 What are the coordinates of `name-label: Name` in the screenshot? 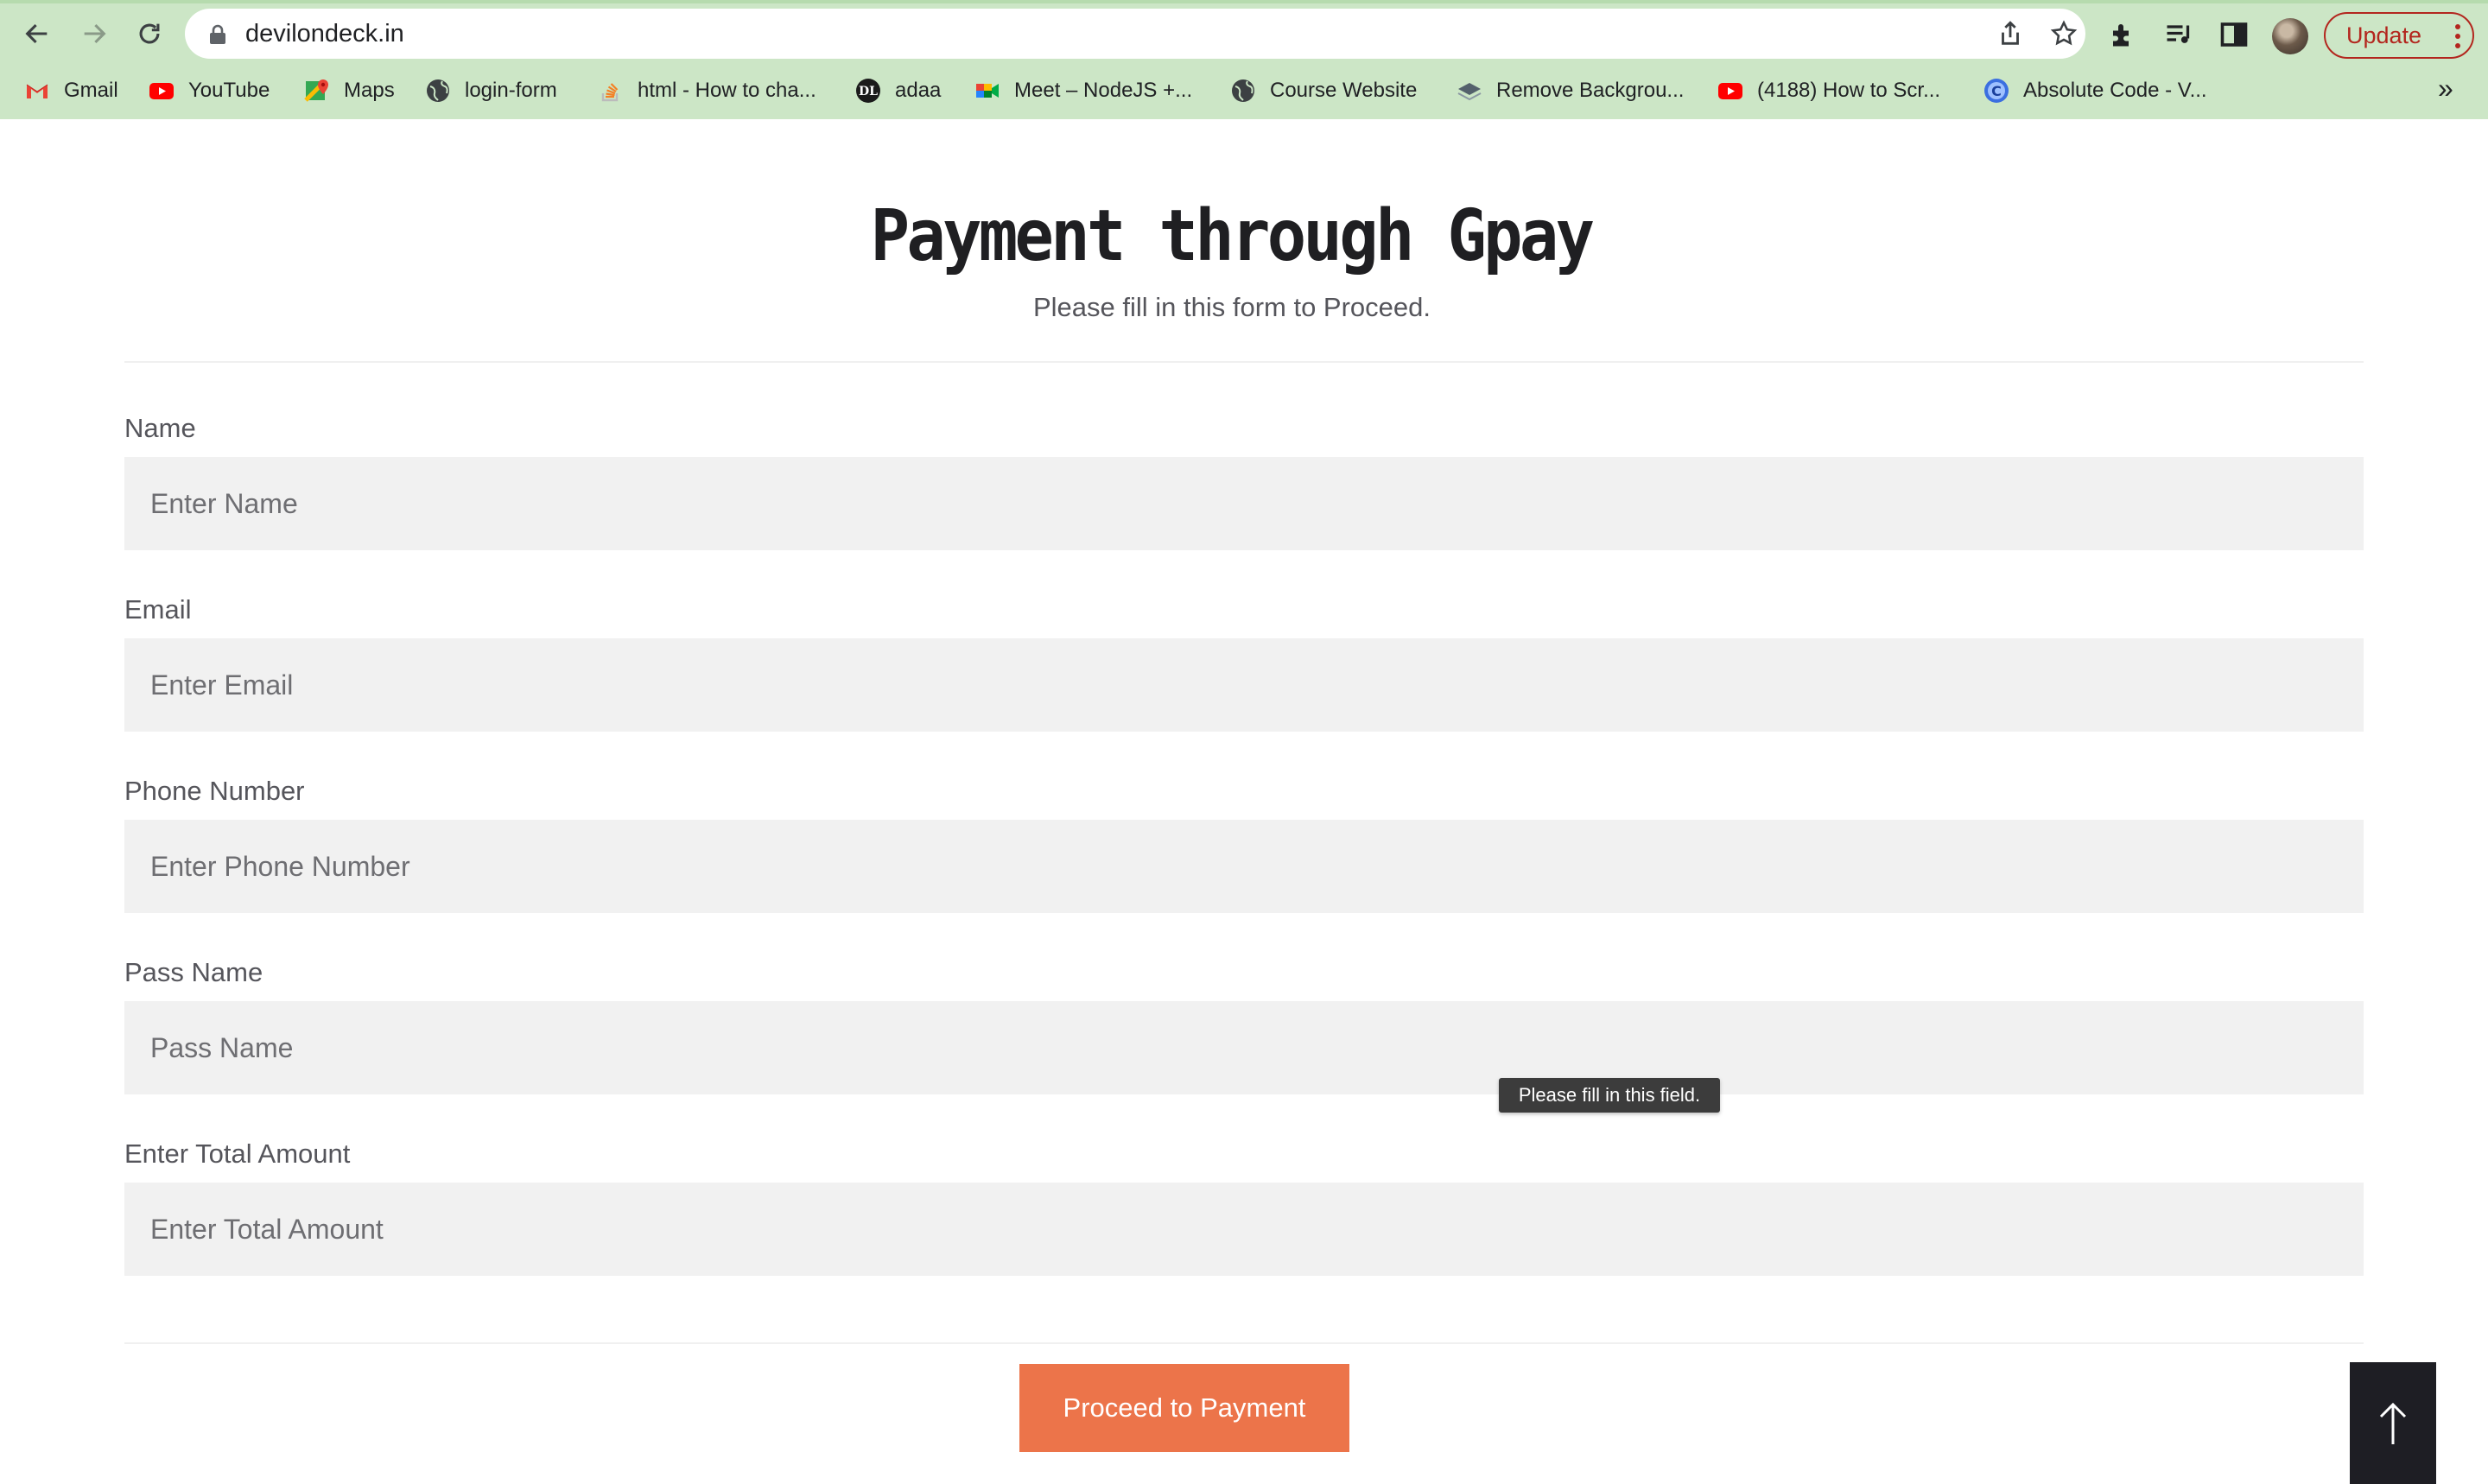 It's located at (160, 428).